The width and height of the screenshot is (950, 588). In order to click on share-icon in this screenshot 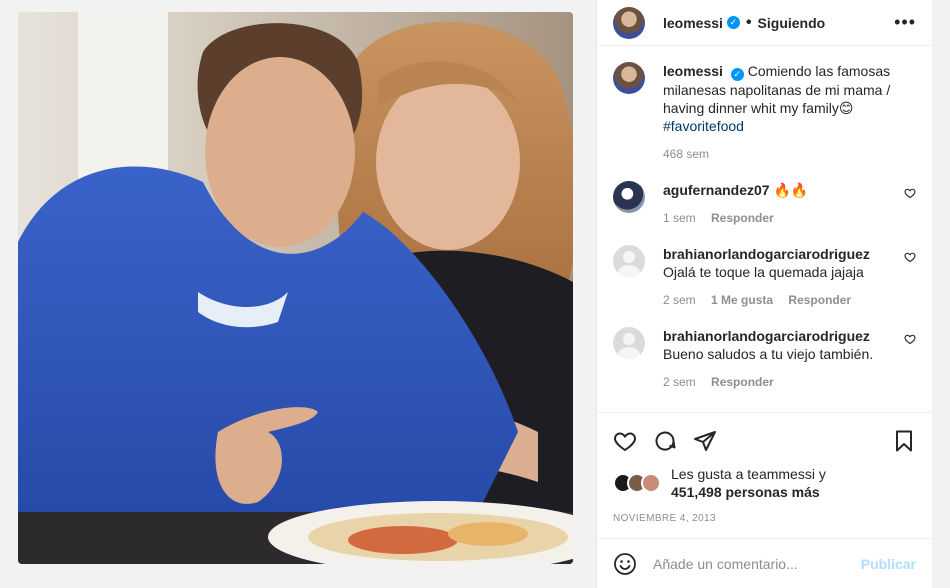, I will do `click(705, 441)`.